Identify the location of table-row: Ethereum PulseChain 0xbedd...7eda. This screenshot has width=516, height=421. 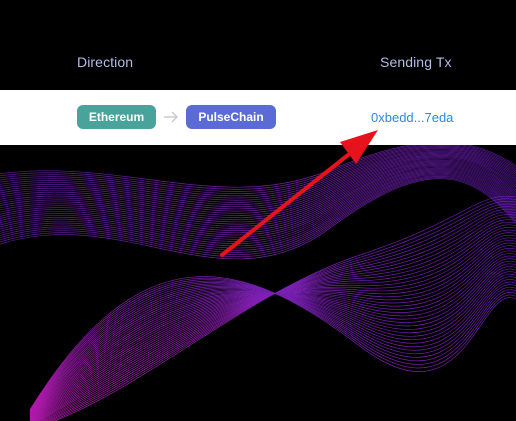
(258, 117).